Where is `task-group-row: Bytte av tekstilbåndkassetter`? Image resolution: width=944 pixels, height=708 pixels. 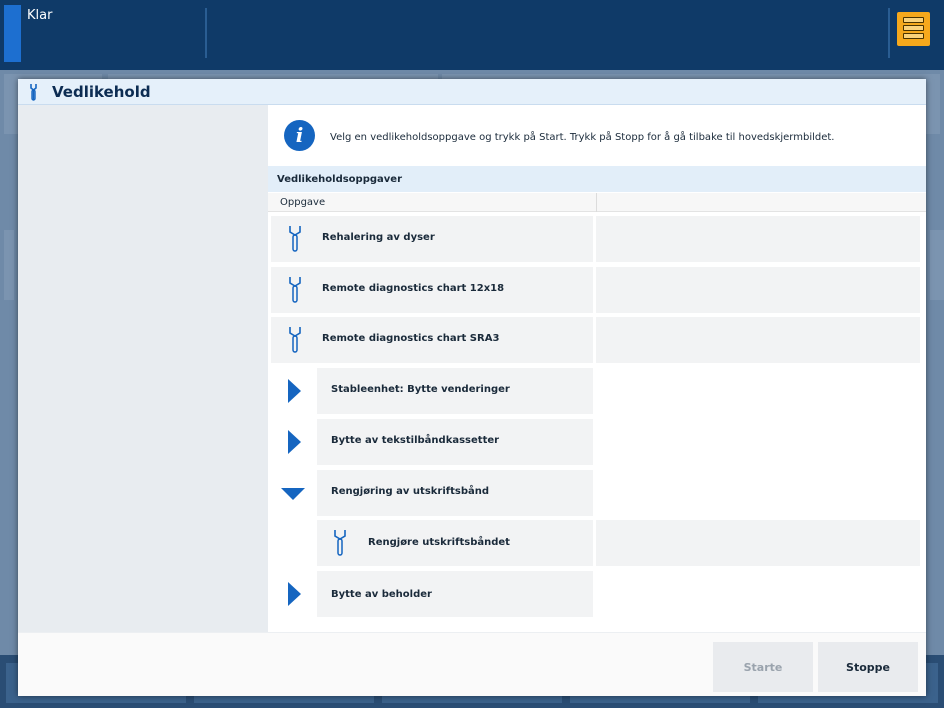 task-group-row: Bytte av tekstilbåndkassetter is located at coordinates (597, 442).